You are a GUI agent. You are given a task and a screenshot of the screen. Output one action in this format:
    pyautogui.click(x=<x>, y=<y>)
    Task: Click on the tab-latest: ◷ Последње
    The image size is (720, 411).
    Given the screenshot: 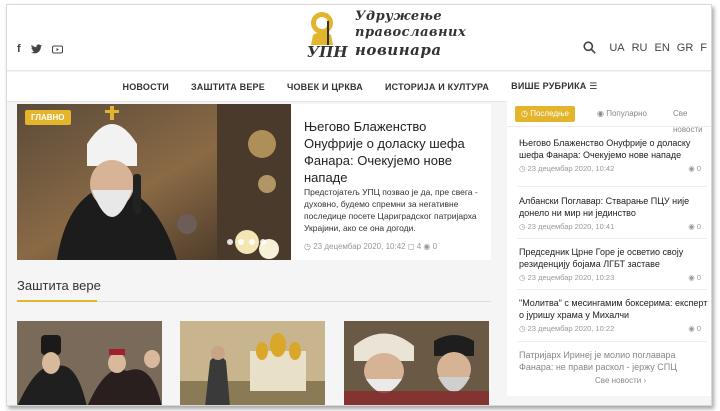 What is the action you would take?
    pyautogui.click(x=545, y=114)
    